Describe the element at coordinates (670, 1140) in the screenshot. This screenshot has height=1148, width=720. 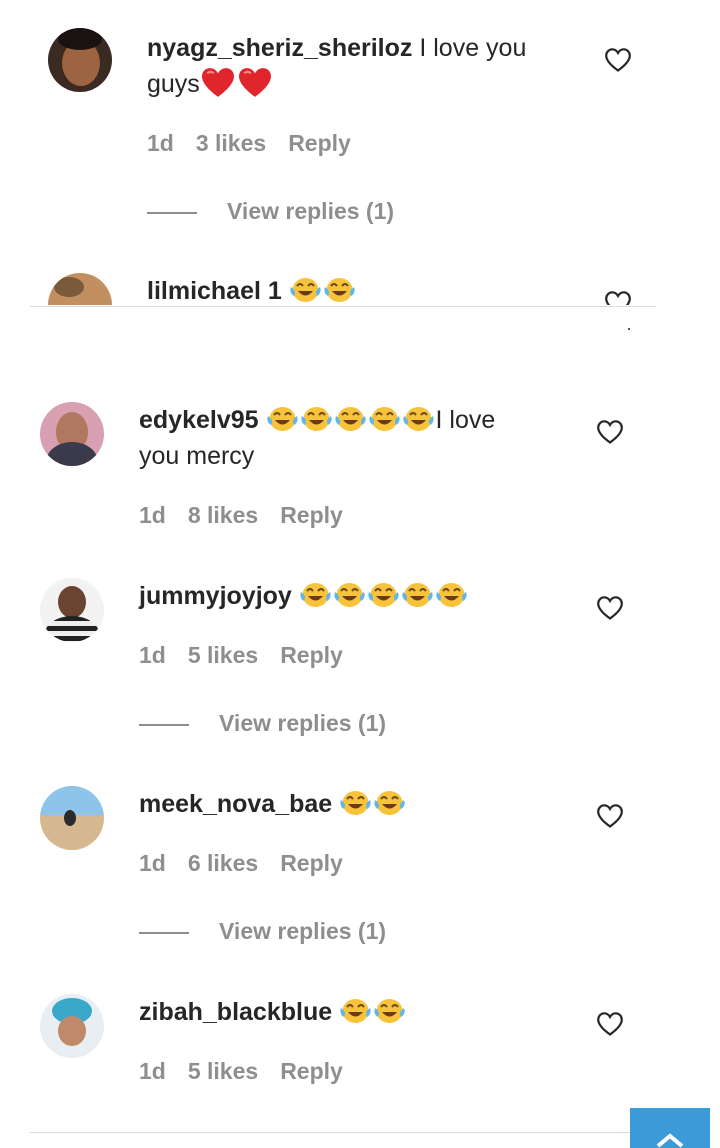
I see `chevron-up-icon` at that location.